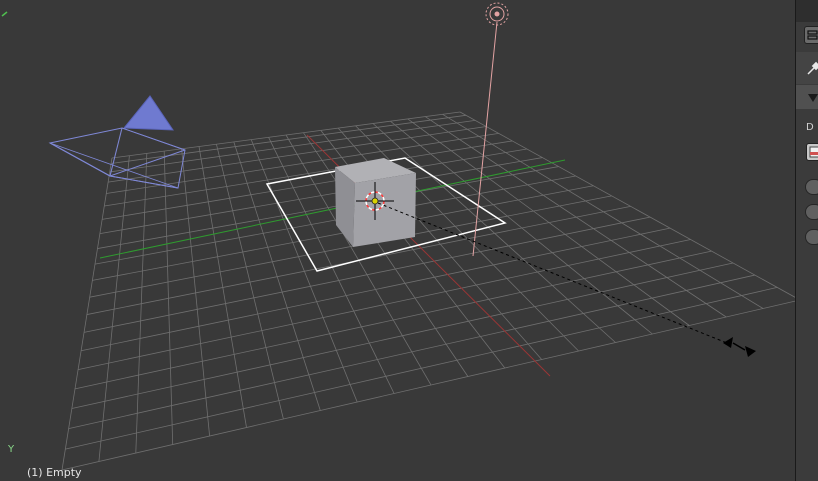 This screenshot has height=481, width=818. Describe the element at coordinates (552, 273) in the screenshot. I see `transform-guide-line` at that location.